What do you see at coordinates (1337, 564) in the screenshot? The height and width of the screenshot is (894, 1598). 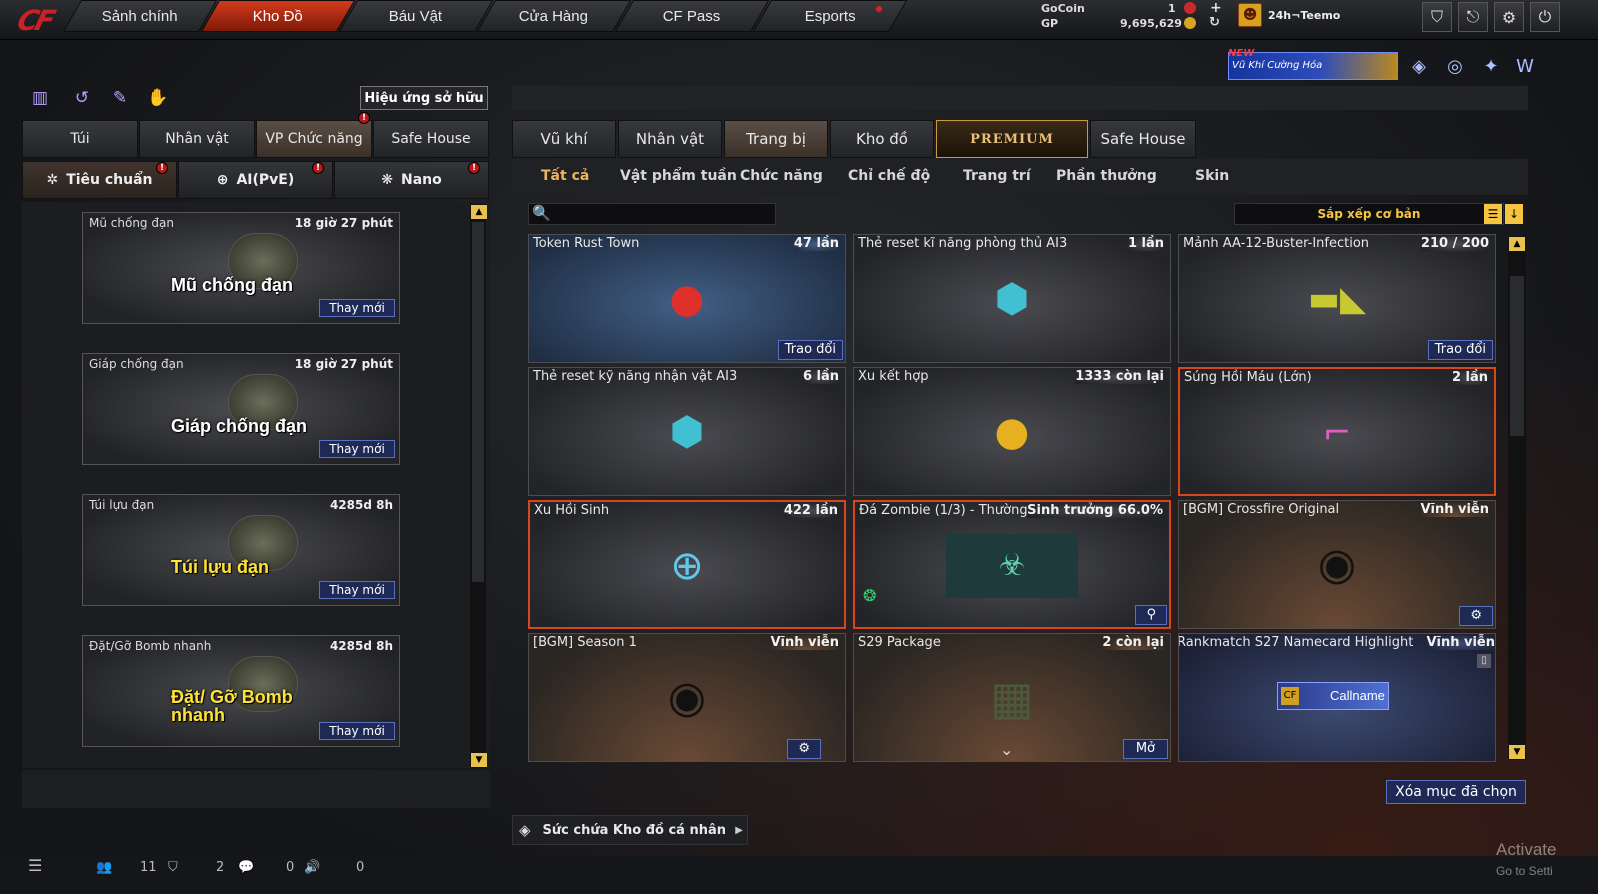 I see `item-card: [BGM] Crossfire Original Vĩnh viễn ◉ ⚙` at bounding box center [1337, 564].